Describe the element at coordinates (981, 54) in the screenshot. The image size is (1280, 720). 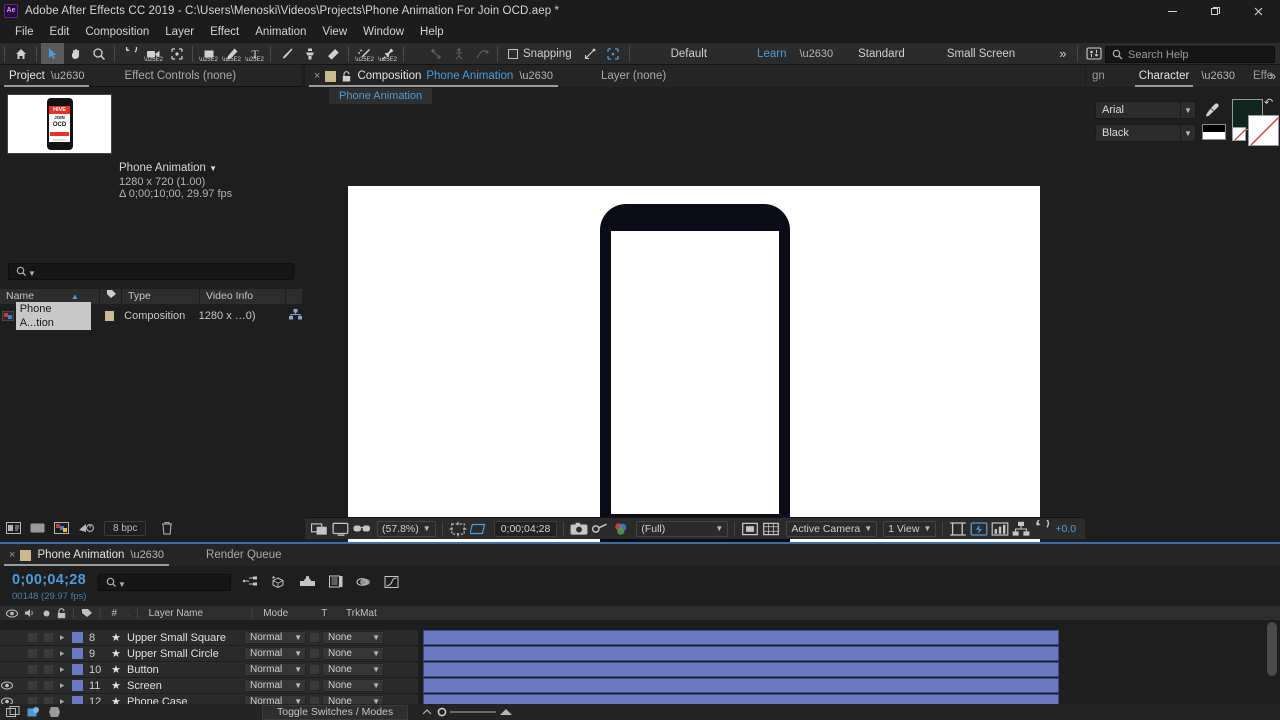
I see `workspace-small-screen: Small Screen` at that location.